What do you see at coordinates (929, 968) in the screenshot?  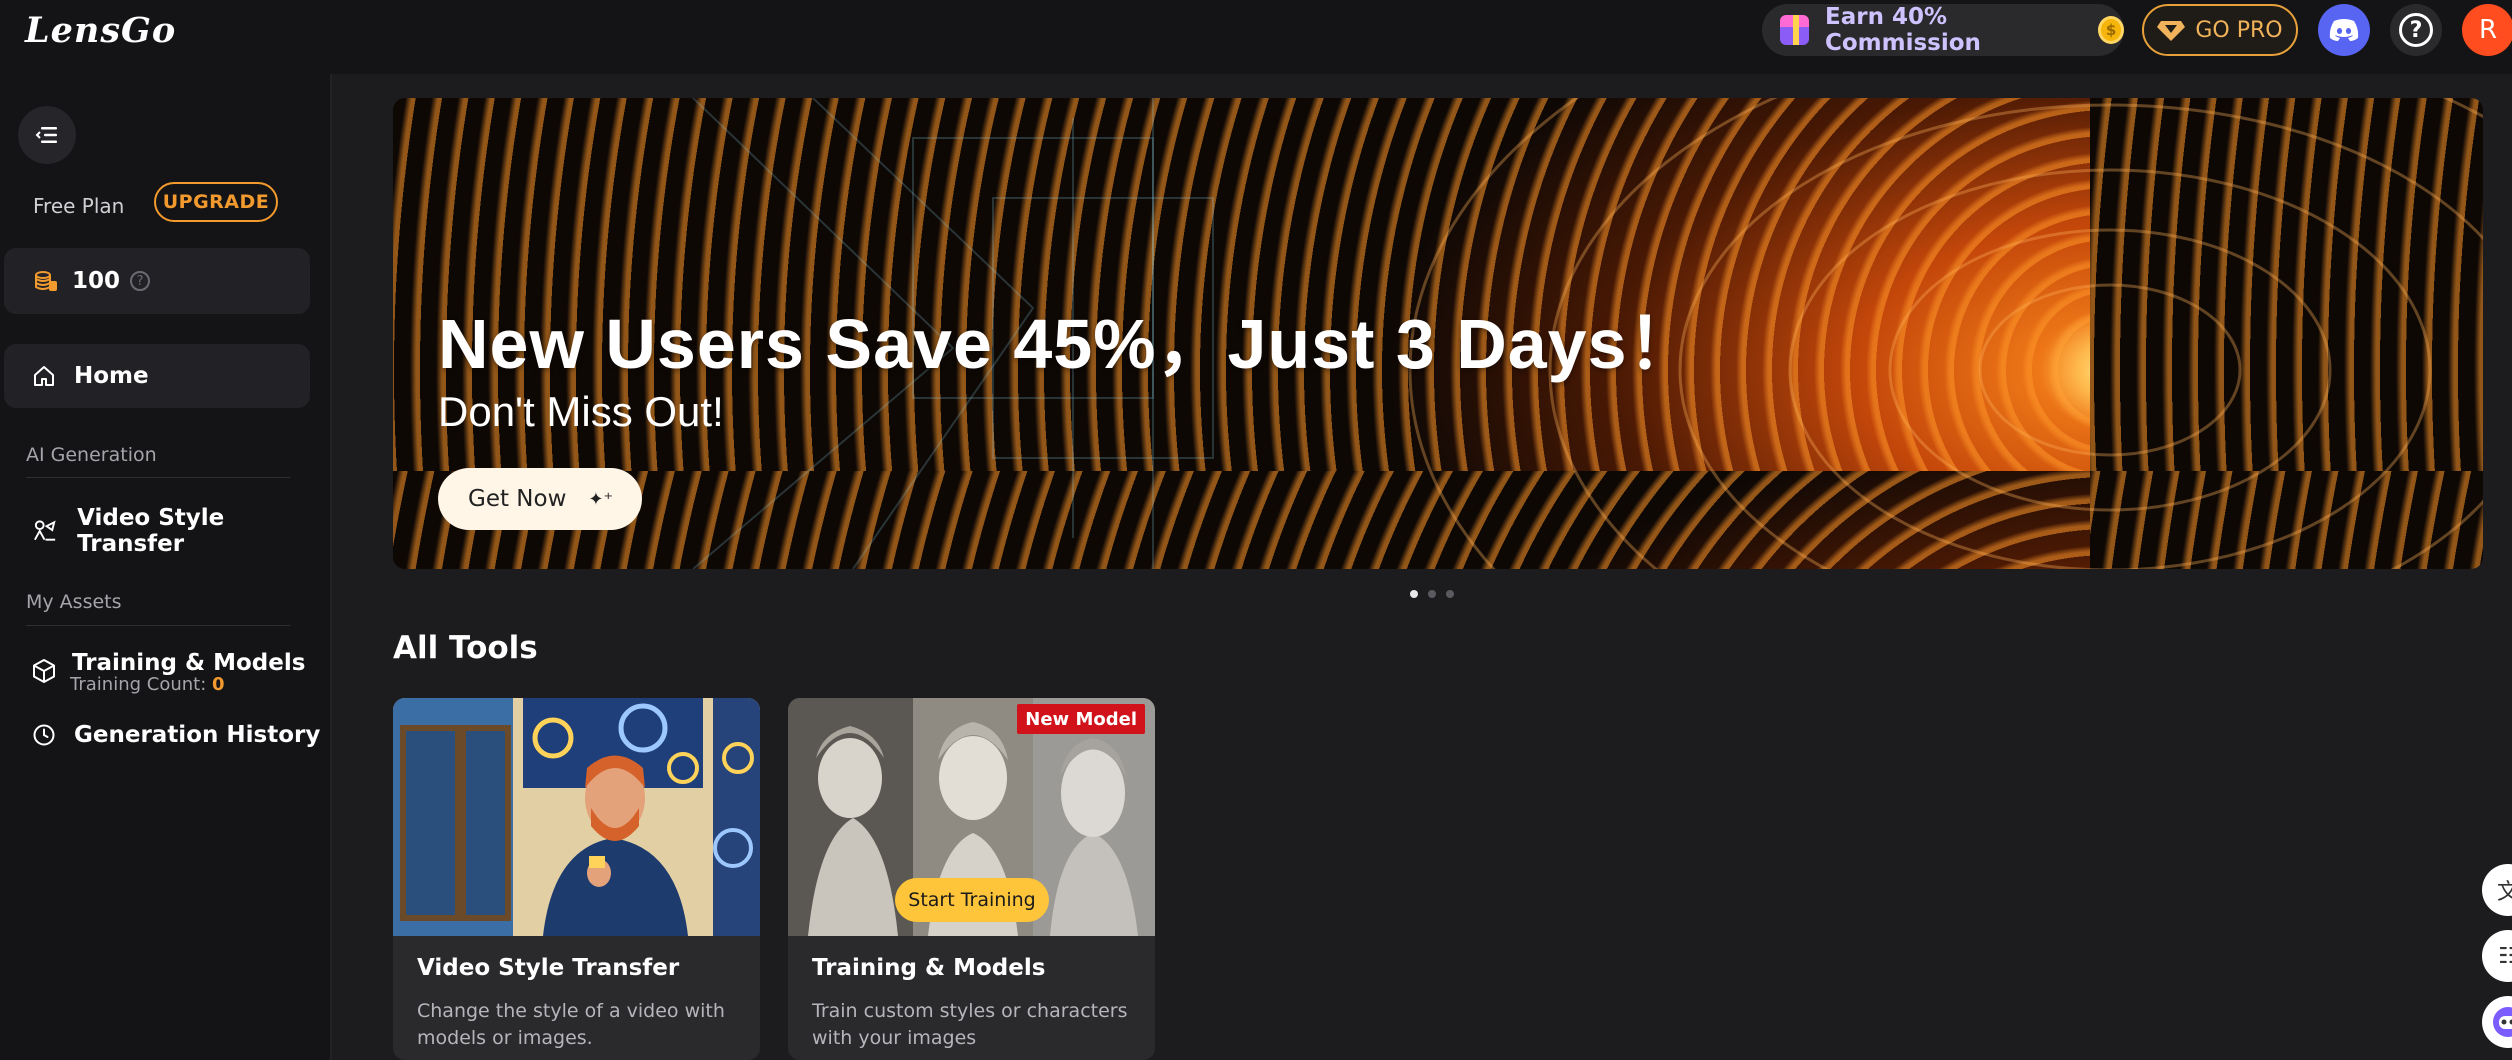 I see `tool-card-title: Training & Models` at bounding box center [929, 968].